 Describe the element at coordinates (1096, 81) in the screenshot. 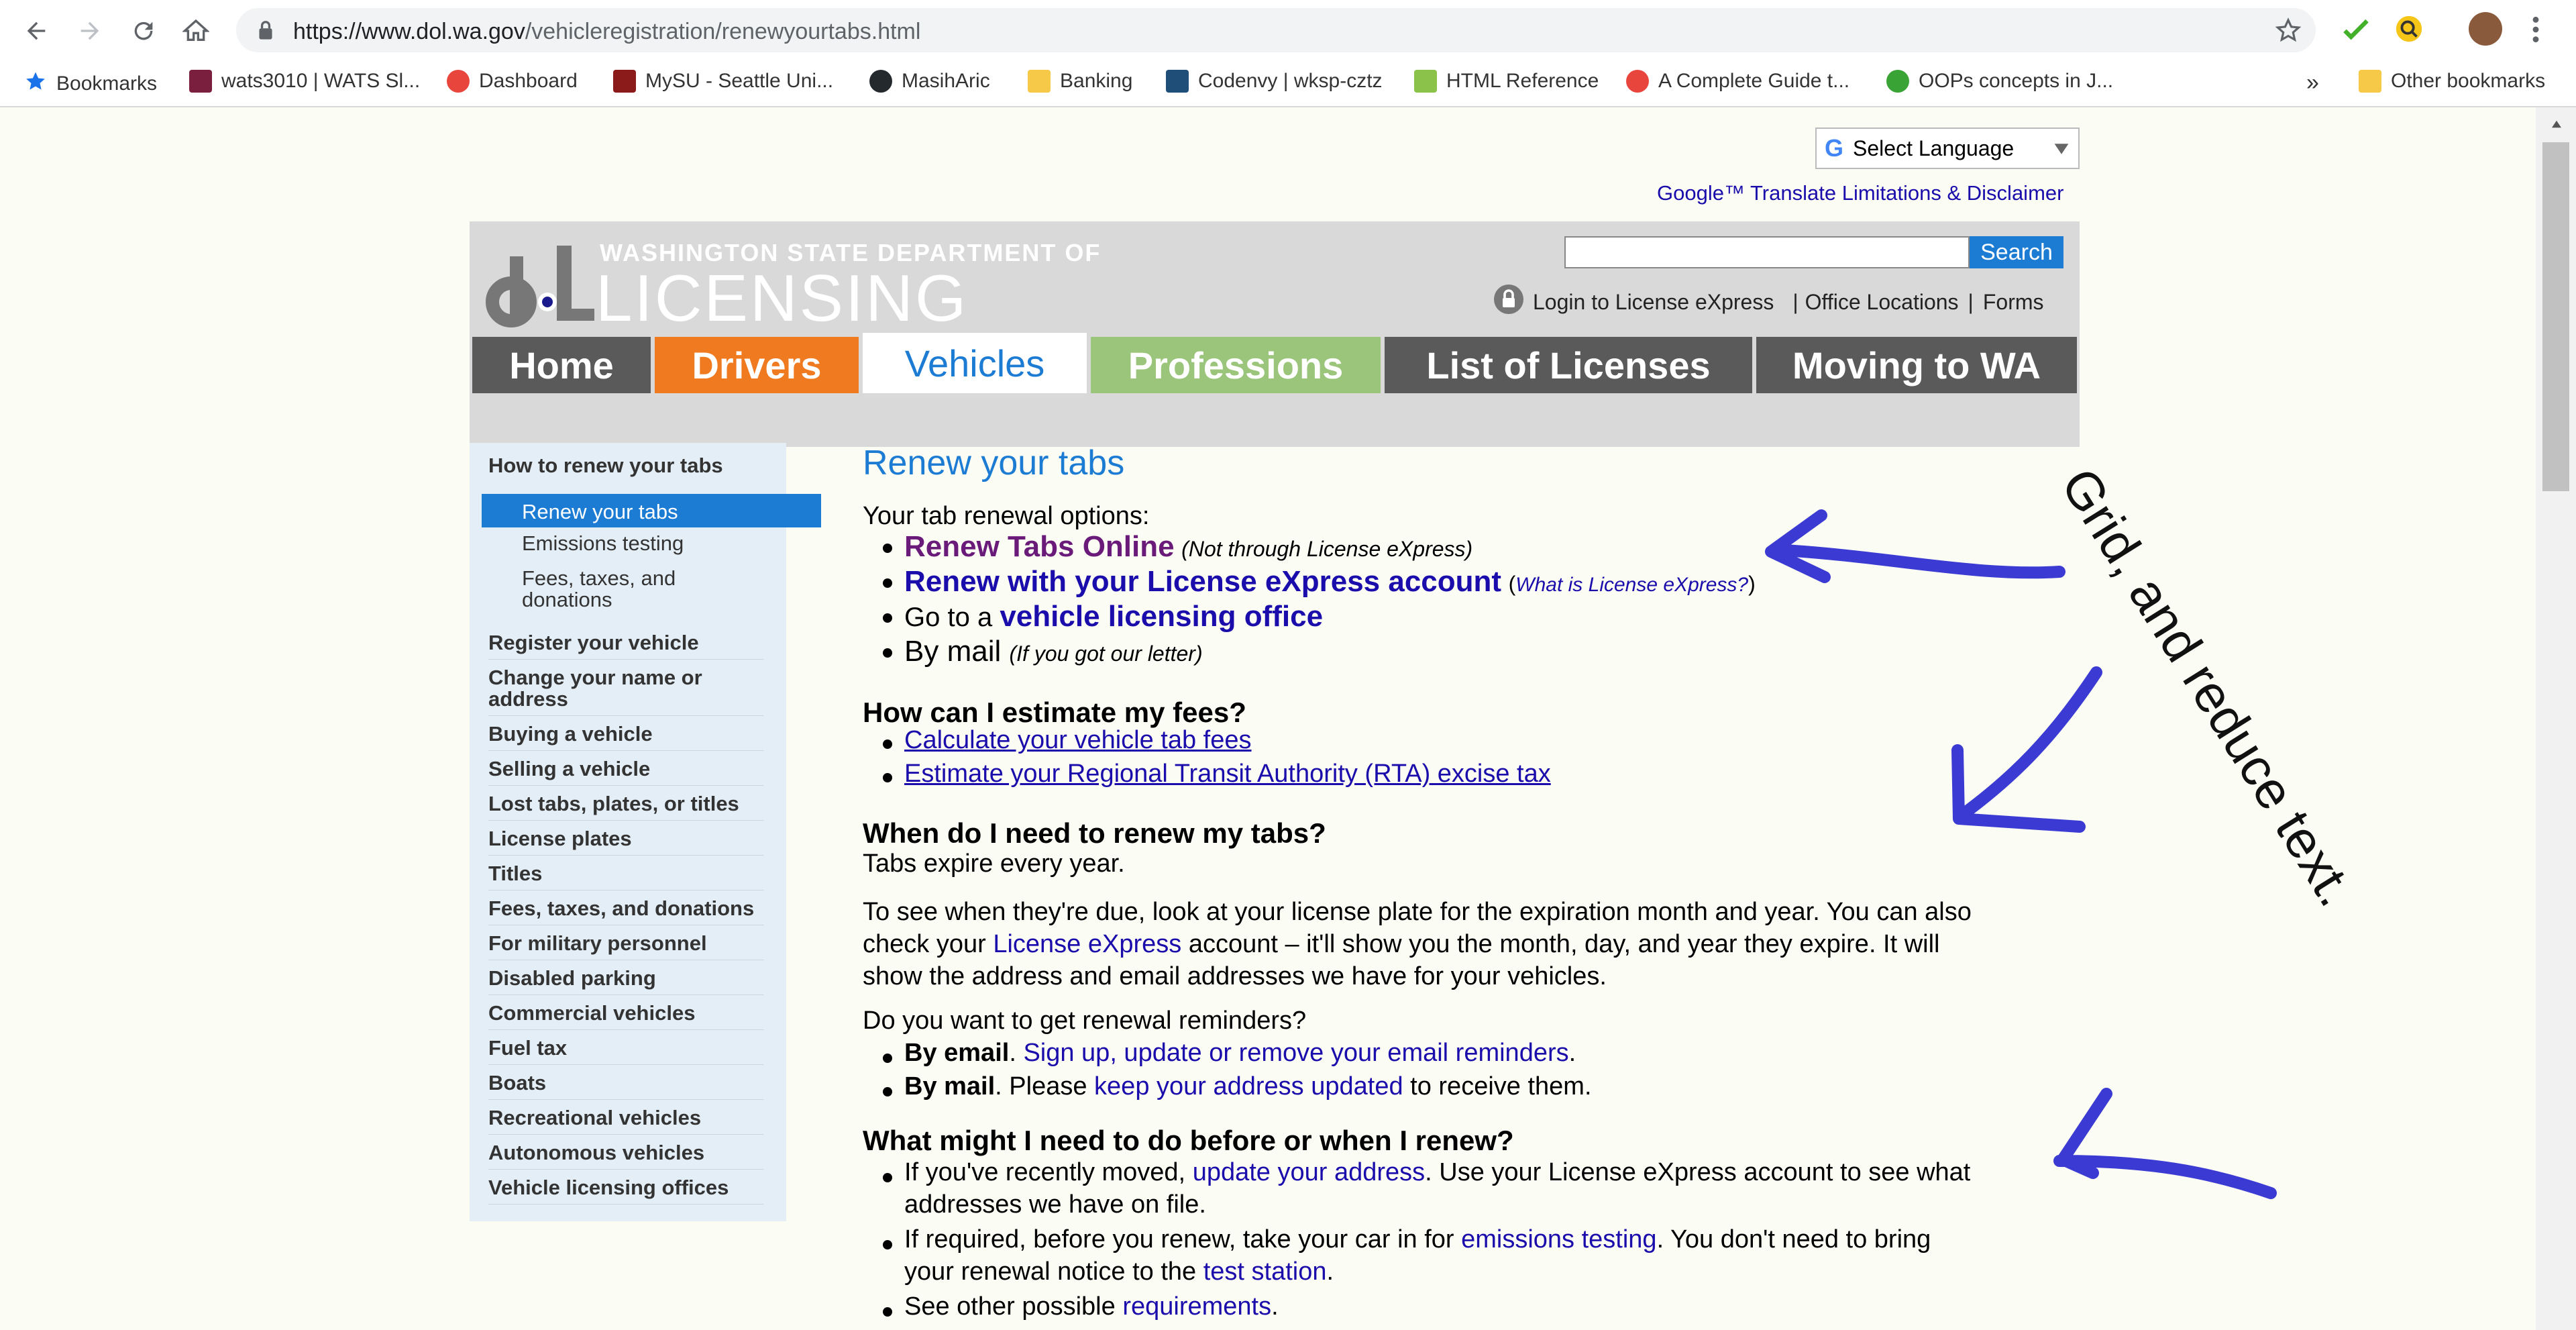

I see `bookmark-label: Banking` at that location.